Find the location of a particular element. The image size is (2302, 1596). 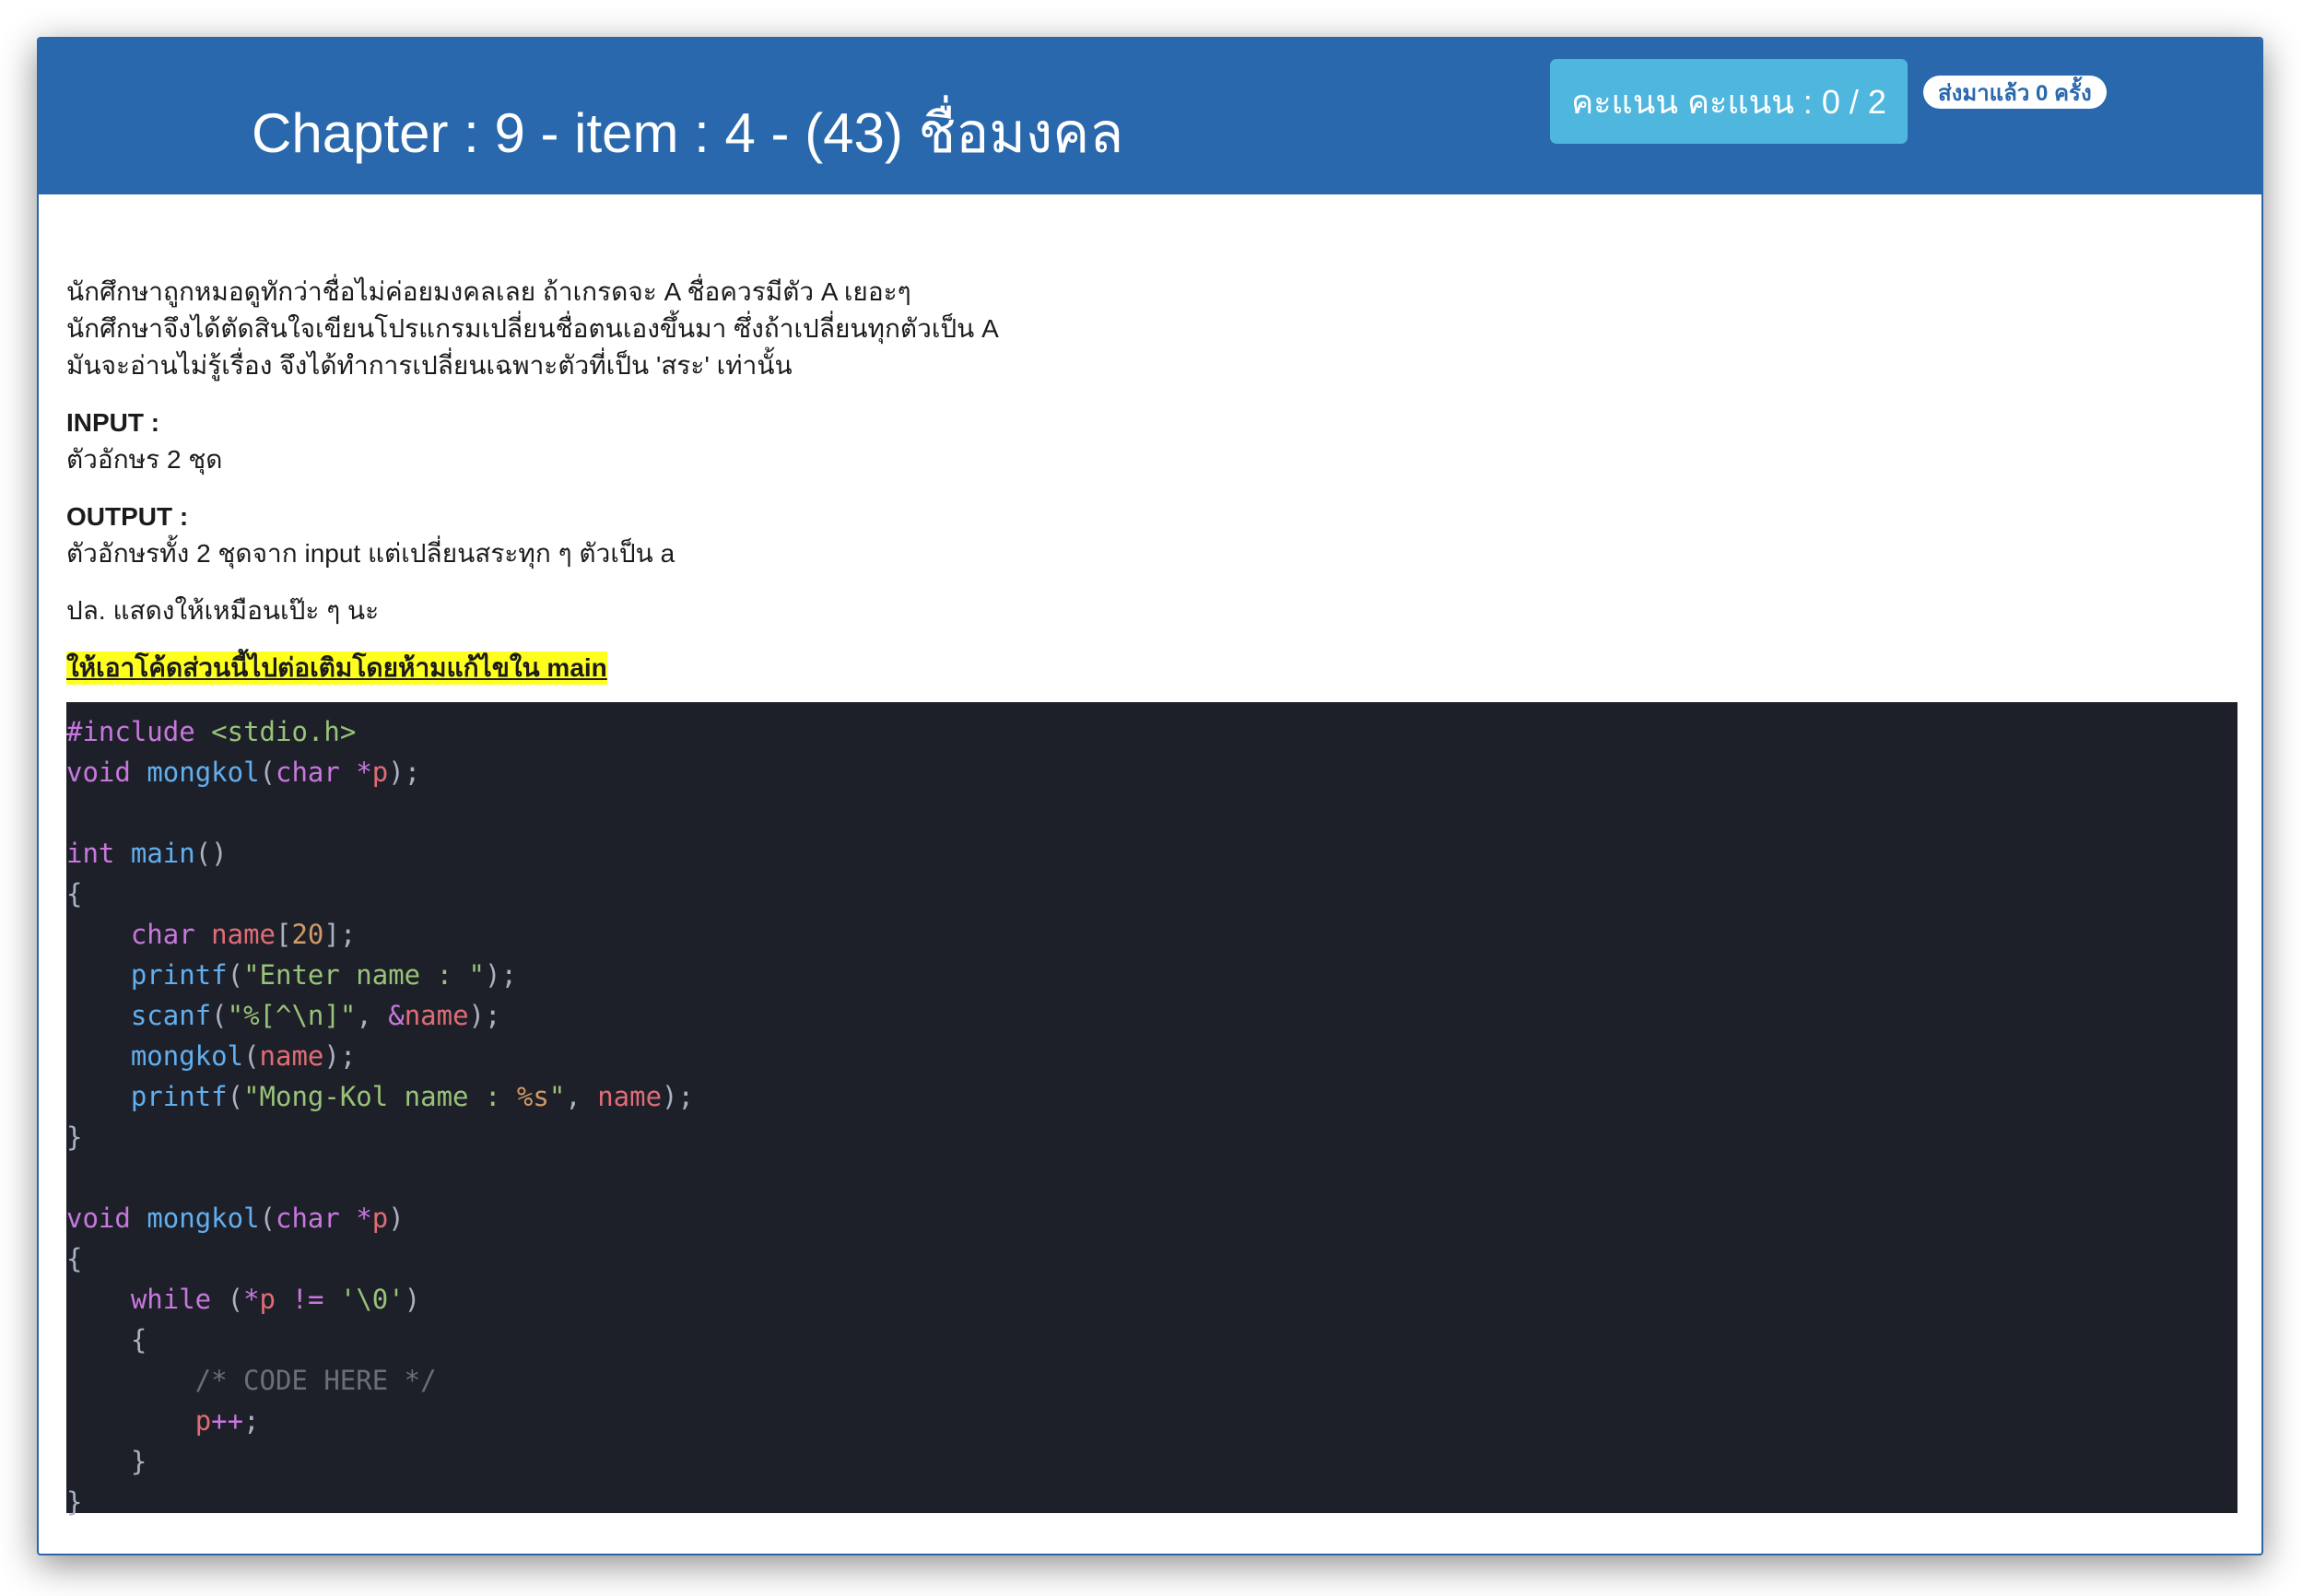

code-line: int main() is located at coordinates (147, 854).